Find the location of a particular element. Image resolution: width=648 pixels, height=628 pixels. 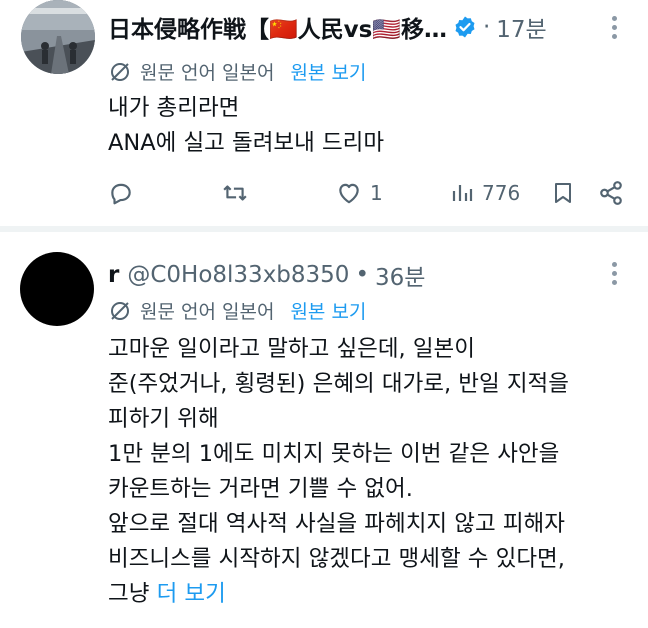

bookmark-button is located at coordinates (563, 193).